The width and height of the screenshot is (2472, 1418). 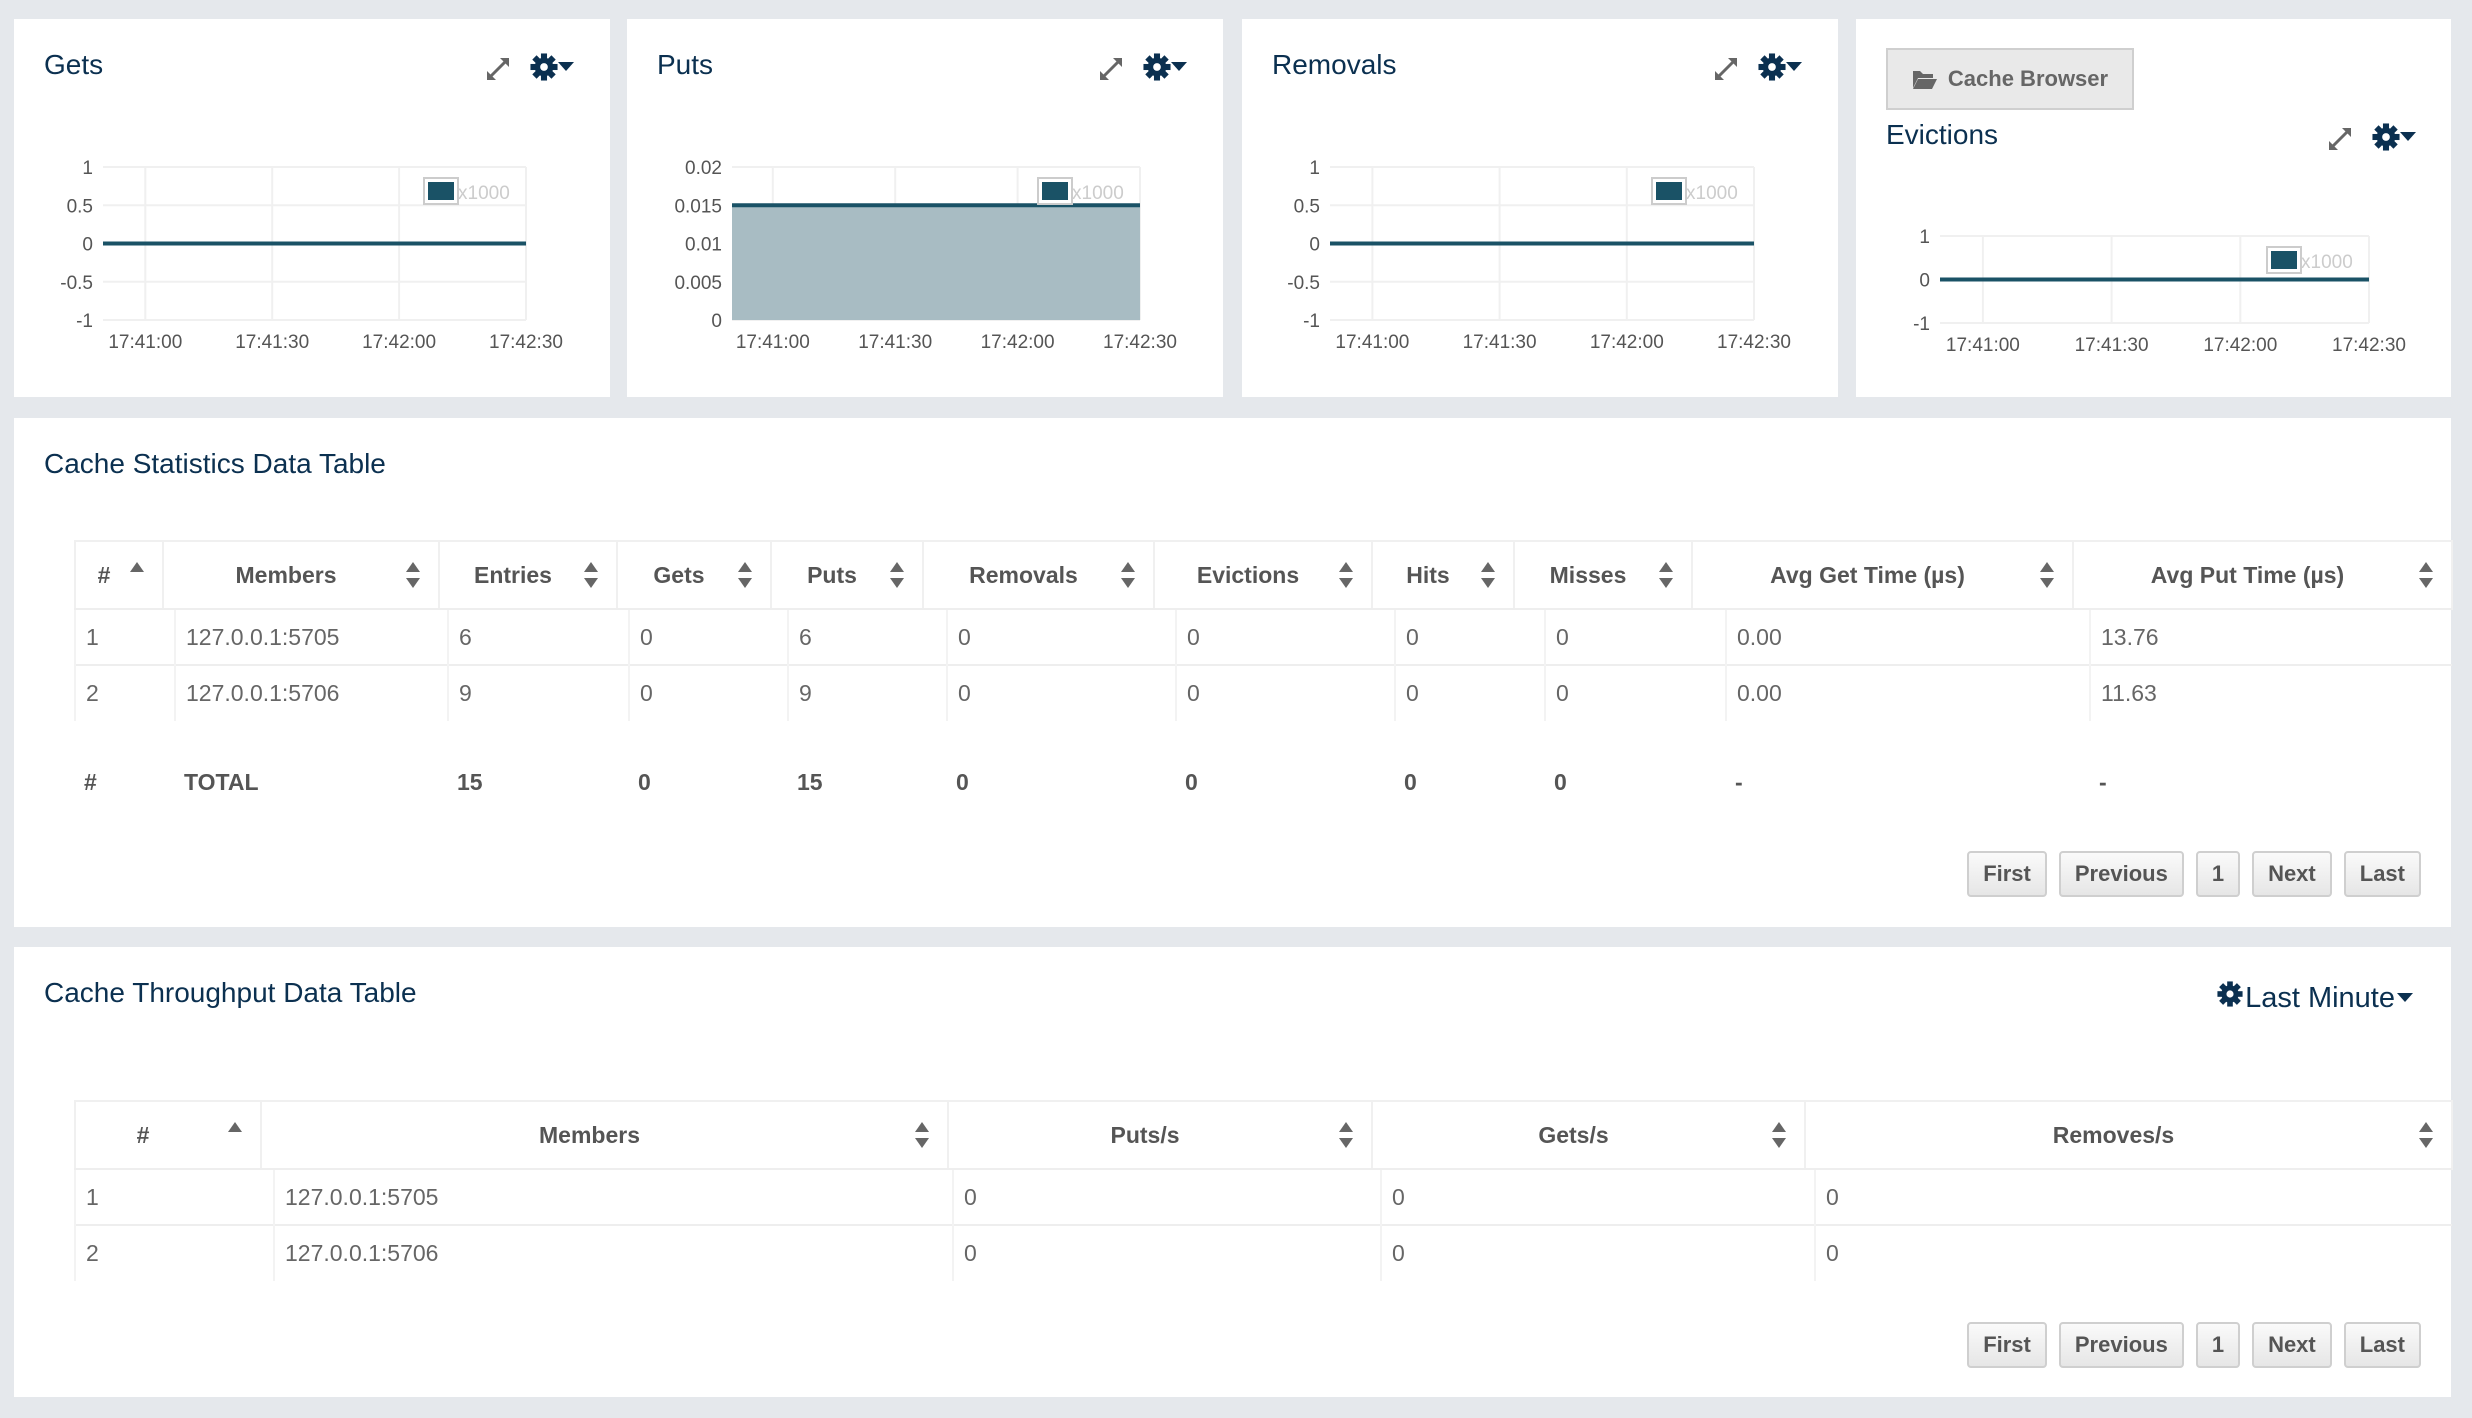 I want to click on throughput-table-body: 1 127.0.0.1:5705 0 0 0 2 127.0.0.1:5706 0 0 0, so click(x=1263, y=1224).